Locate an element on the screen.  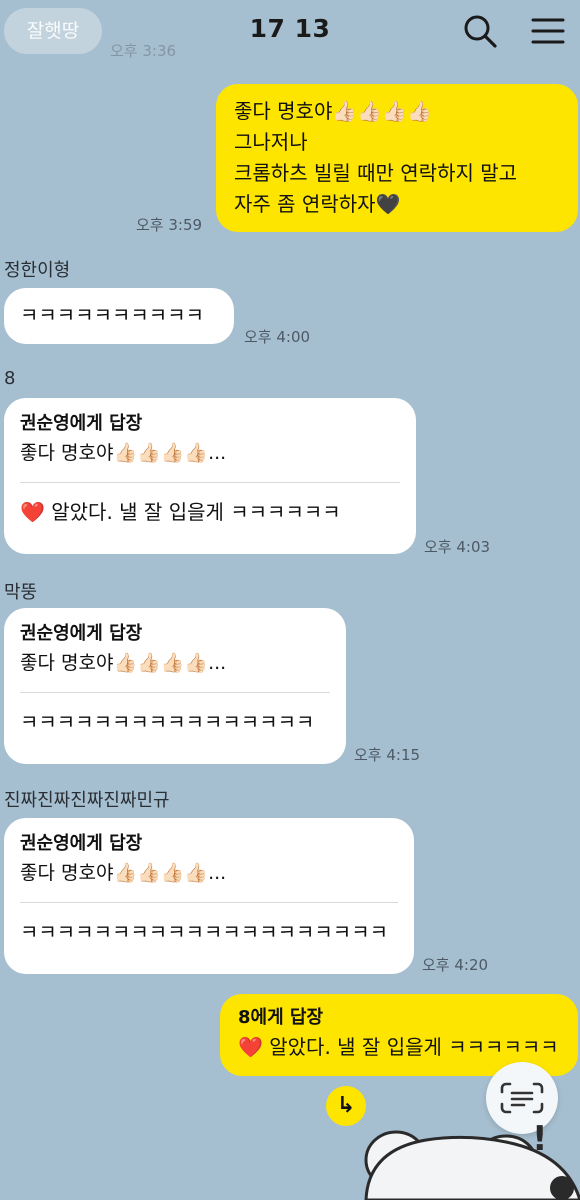
message-time: 오후 4:20 is located at coordinates (455, 965).